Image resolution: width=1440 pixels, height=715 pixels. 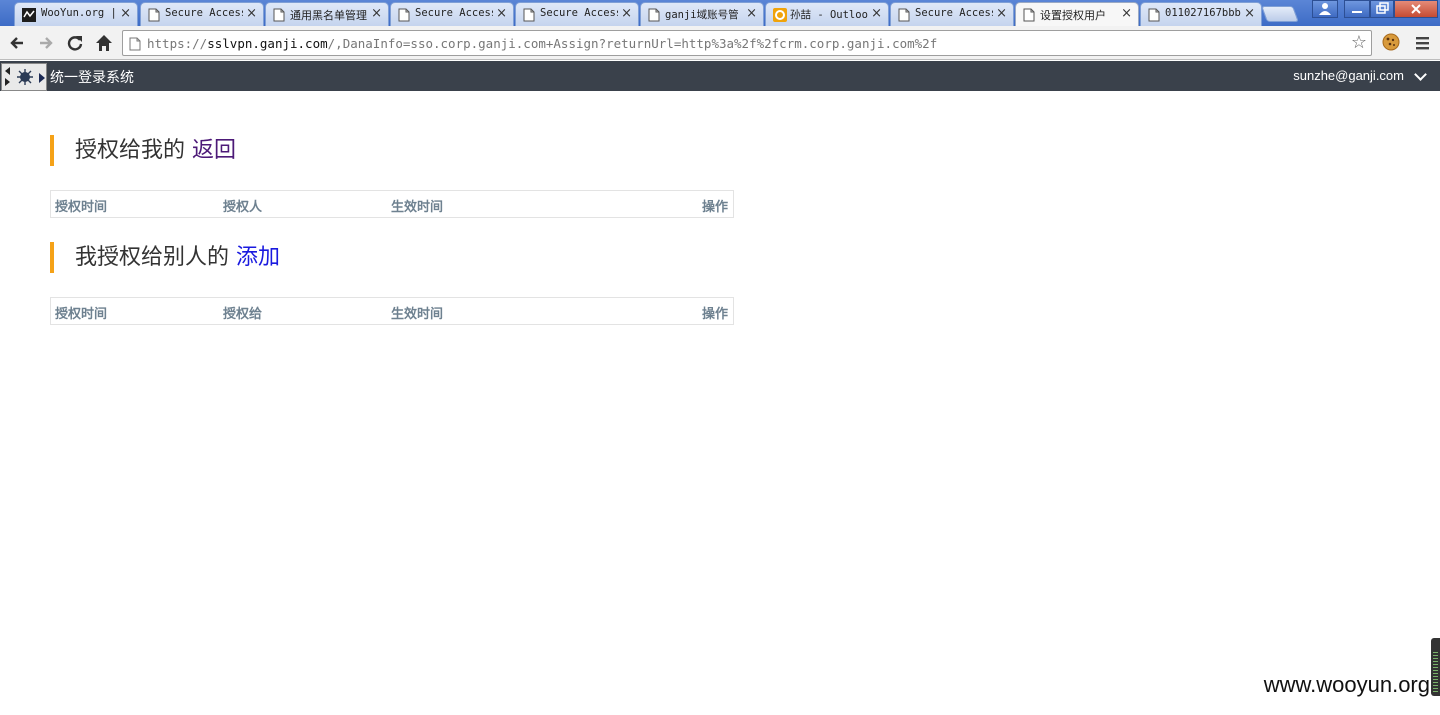 I want to click on wooyun-icon, so click(x=29, y=15).